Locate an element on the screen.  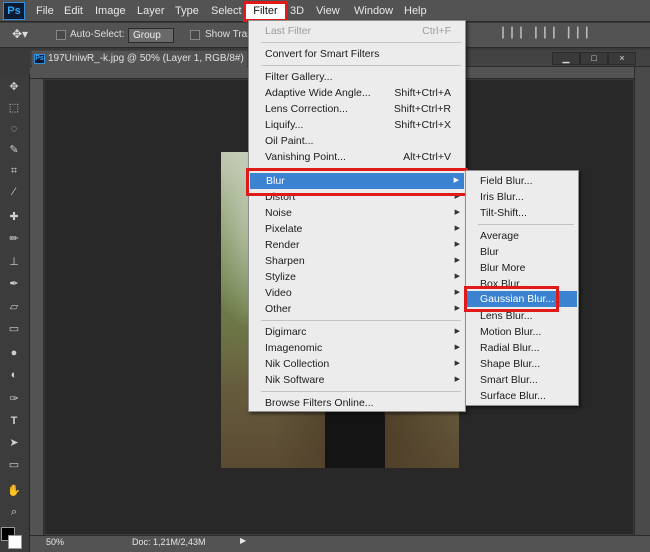
move-tool-icon: ✥▾ is located at coordinates (20, 34).